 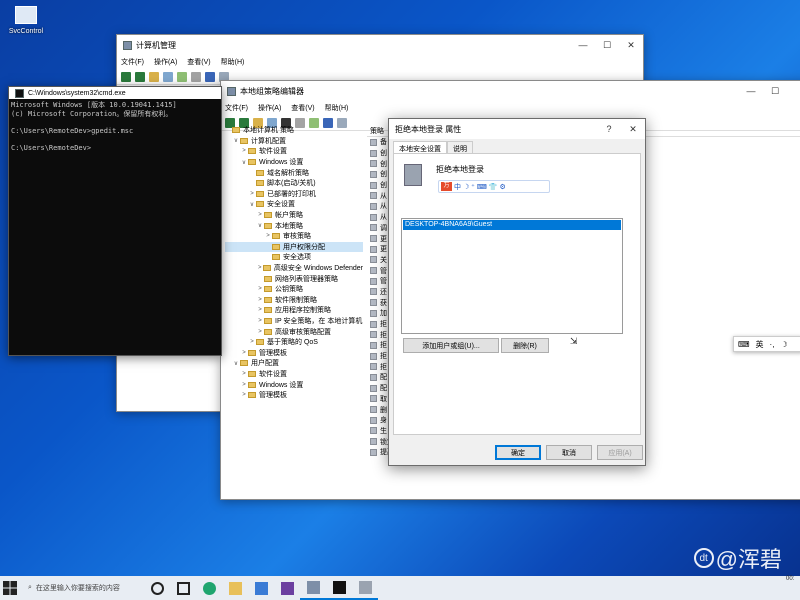 What do you see at coordinates (294, 289) in the screenshot?
I see `tree-node: > 公钥策略` at bounding box center [294, 289].